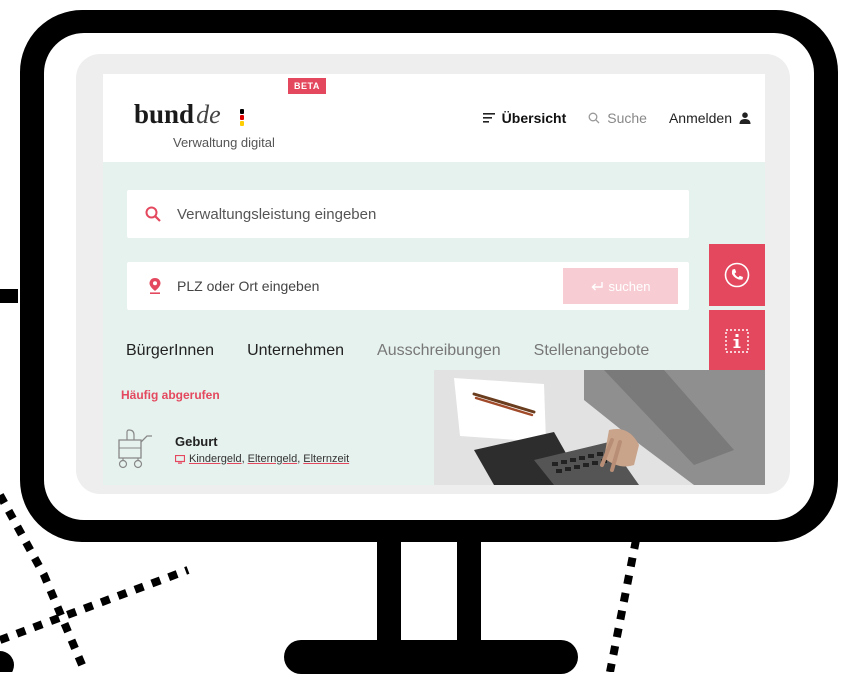 This screenshot has width=855, height=674. I want to click on search-button-label: suchen, so click(629, 286).